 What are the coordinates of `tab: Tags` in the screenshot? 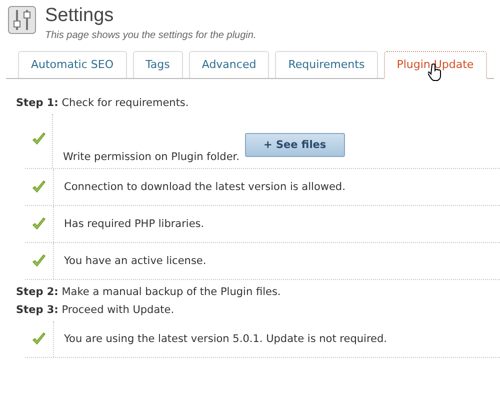 It's located at (157, 64).